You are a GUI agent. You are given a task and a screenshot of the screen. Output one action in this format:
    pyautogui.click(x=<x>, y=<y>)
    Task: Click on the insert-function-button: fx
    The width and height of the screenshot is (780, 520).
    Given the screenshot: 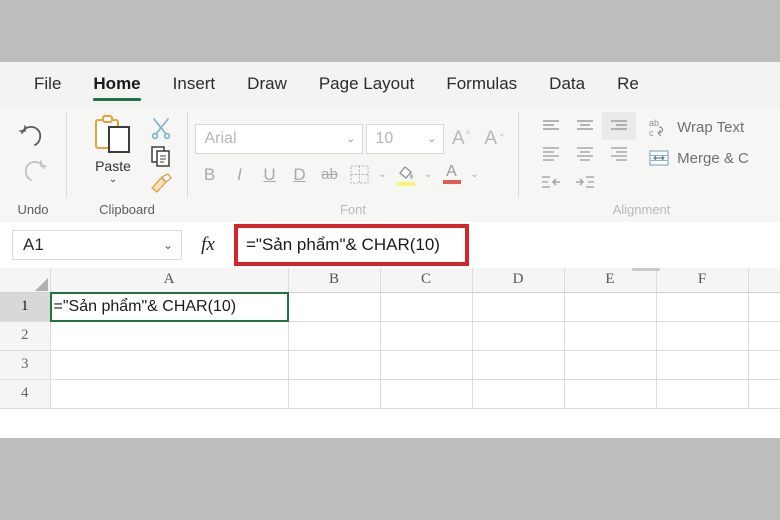 What is the action you would take?
    pyautogui.click(x=208, y=245)
    